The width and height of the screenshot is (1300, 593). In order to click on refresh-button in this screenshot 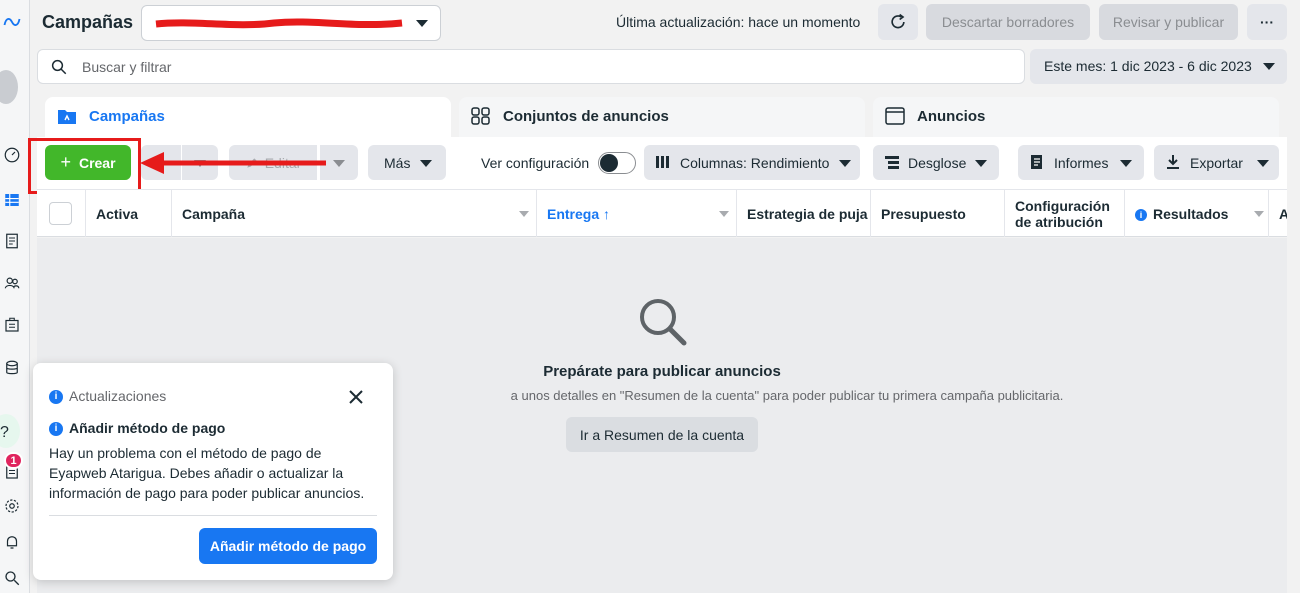, I will do `click(898, 22)`.